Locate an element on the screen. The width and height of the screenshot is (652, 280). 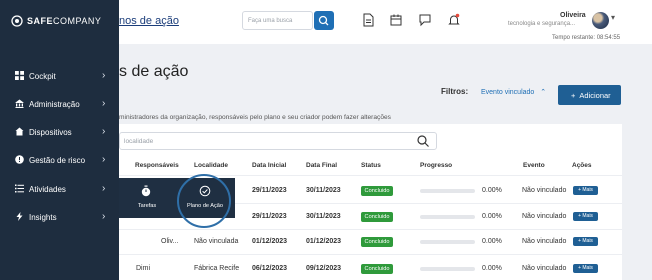
page-title: s de ação is located at coordinates (154, 71).